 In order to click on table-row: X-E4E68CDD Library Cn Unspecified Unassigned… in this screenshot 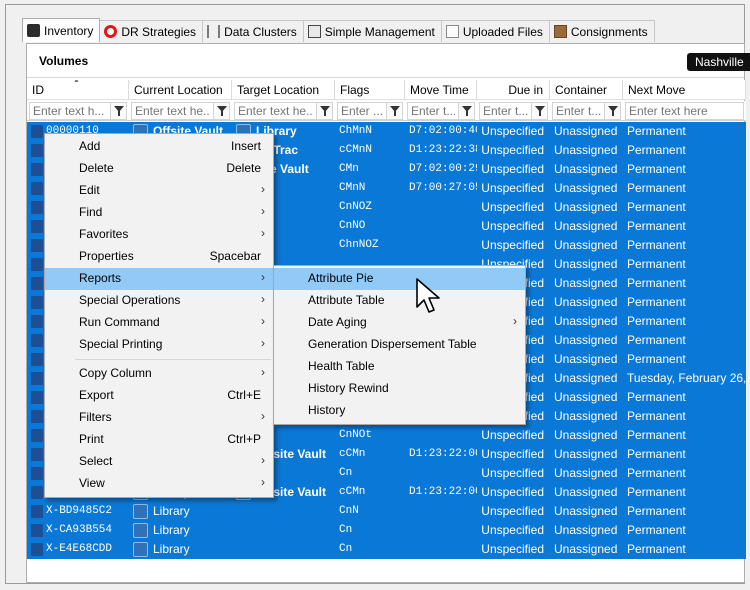, I will do `click(386, 549)`.